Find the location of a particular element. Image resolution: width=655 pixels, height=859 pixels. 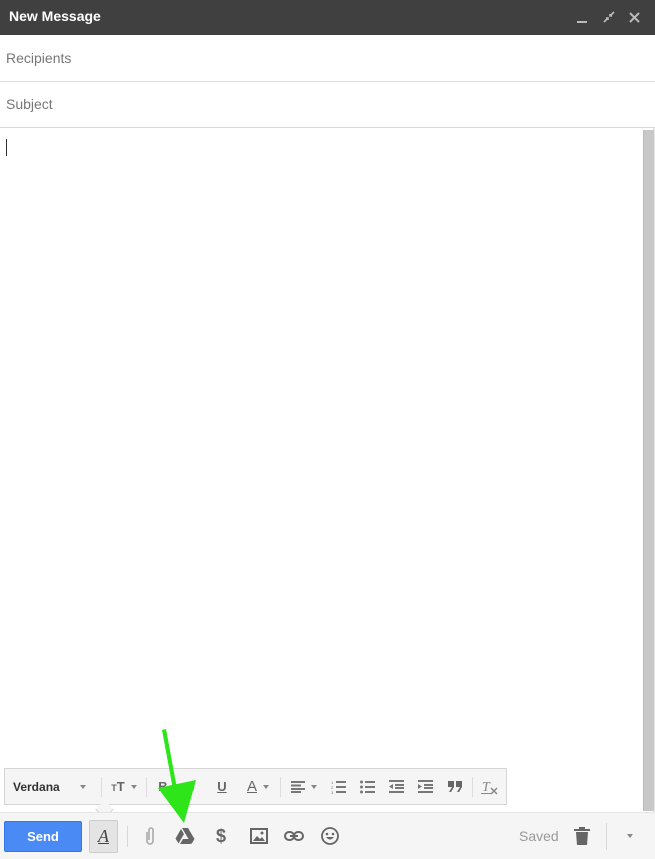

bulleted-list-button is located at coordinates (367, 786).